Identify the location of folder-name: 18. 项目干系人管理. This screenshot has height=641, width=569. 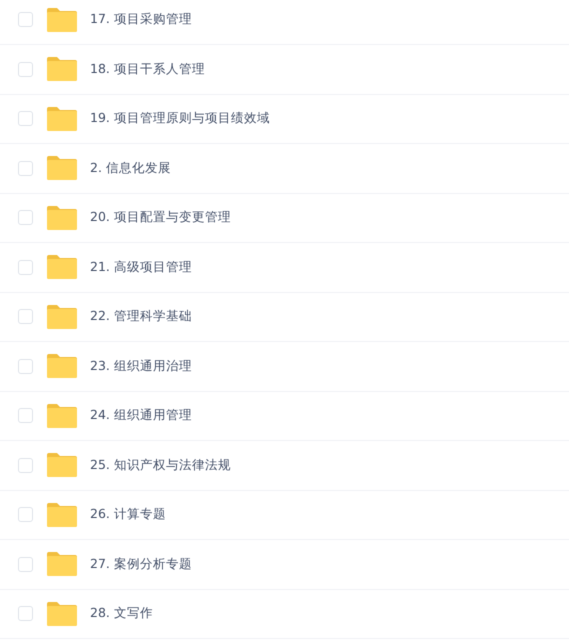
(147, 69).